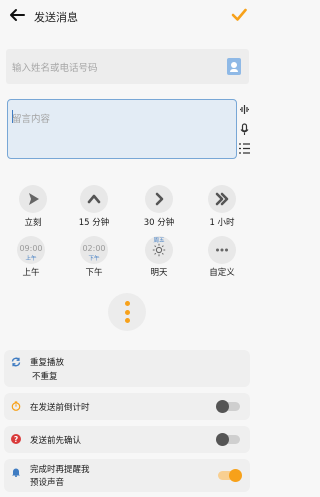 This screenshot has width=320, height=497. I want to click on back-arrow-icon, so click(17, 15).